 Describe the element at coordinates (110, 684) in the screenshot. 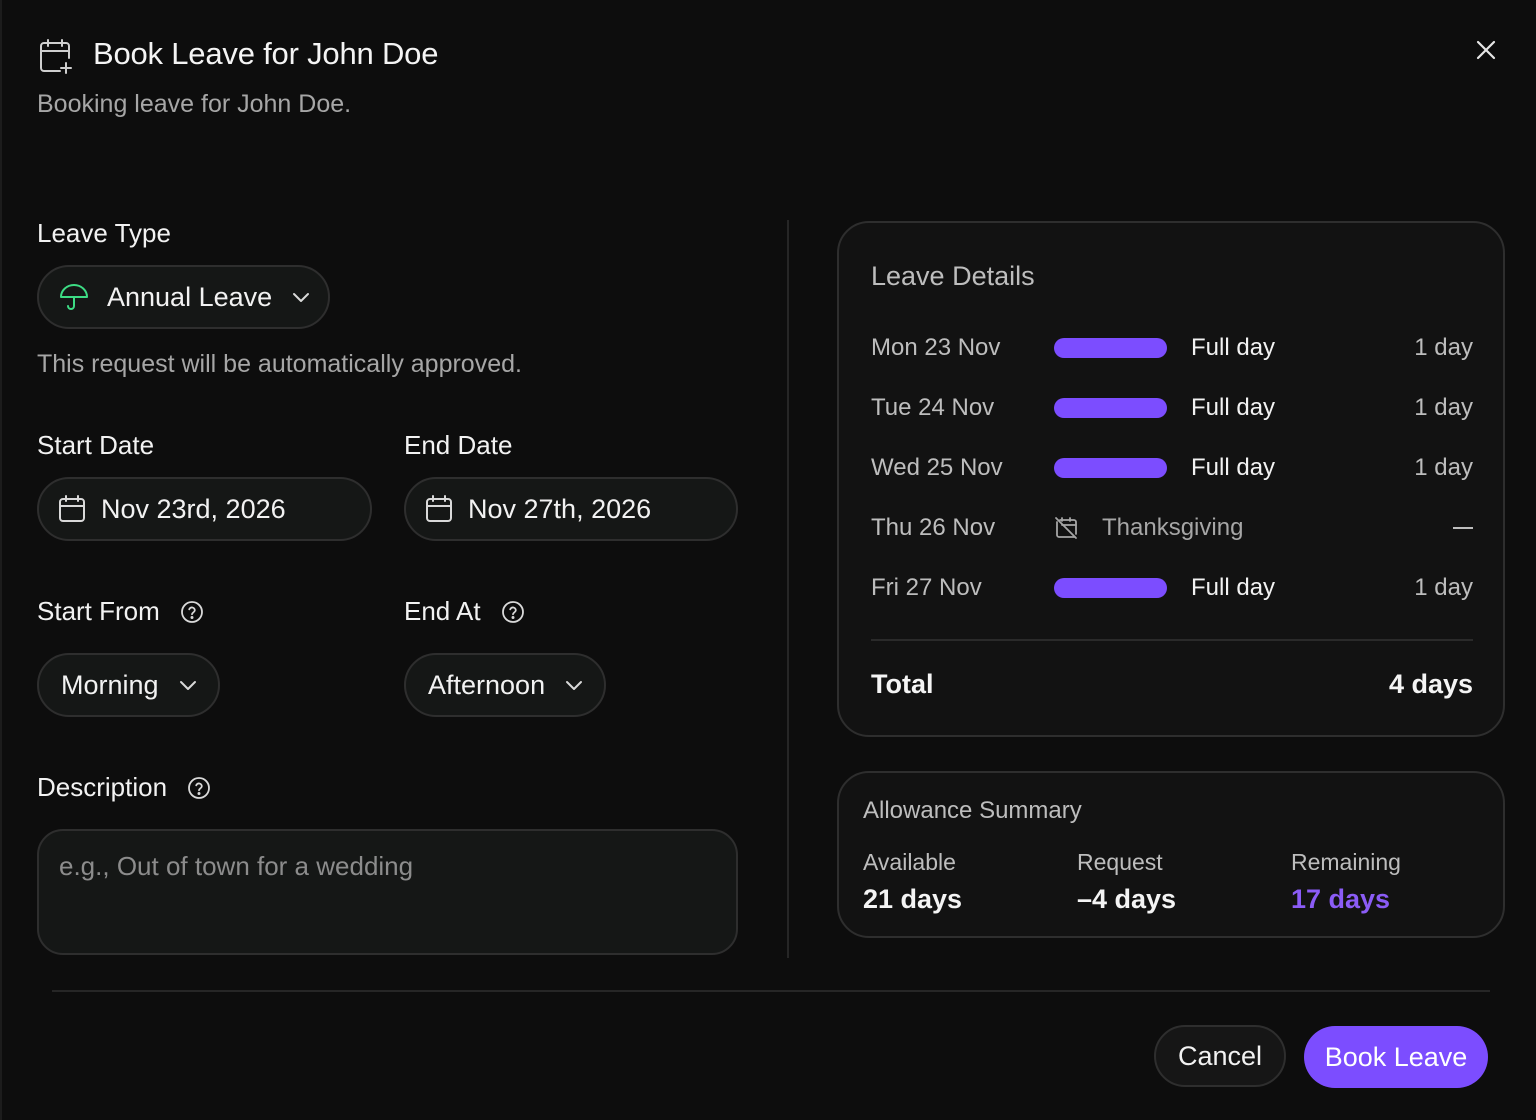

I see `start-from-value: Morning` at that location.